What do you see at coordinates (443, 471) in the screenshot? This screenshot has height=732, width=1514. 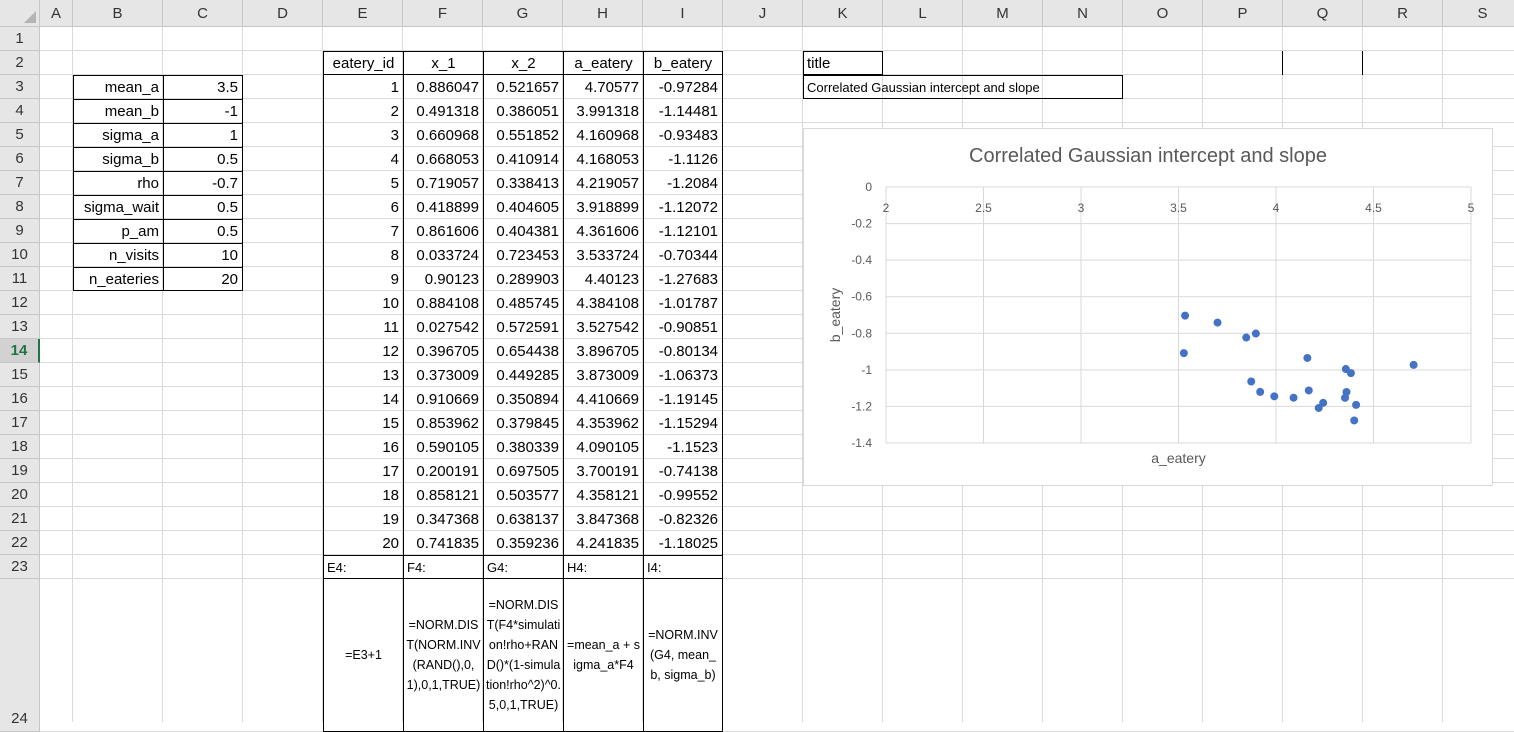 I see `table-cell-x_1: 0.200191` at bounding box center [443, 471].